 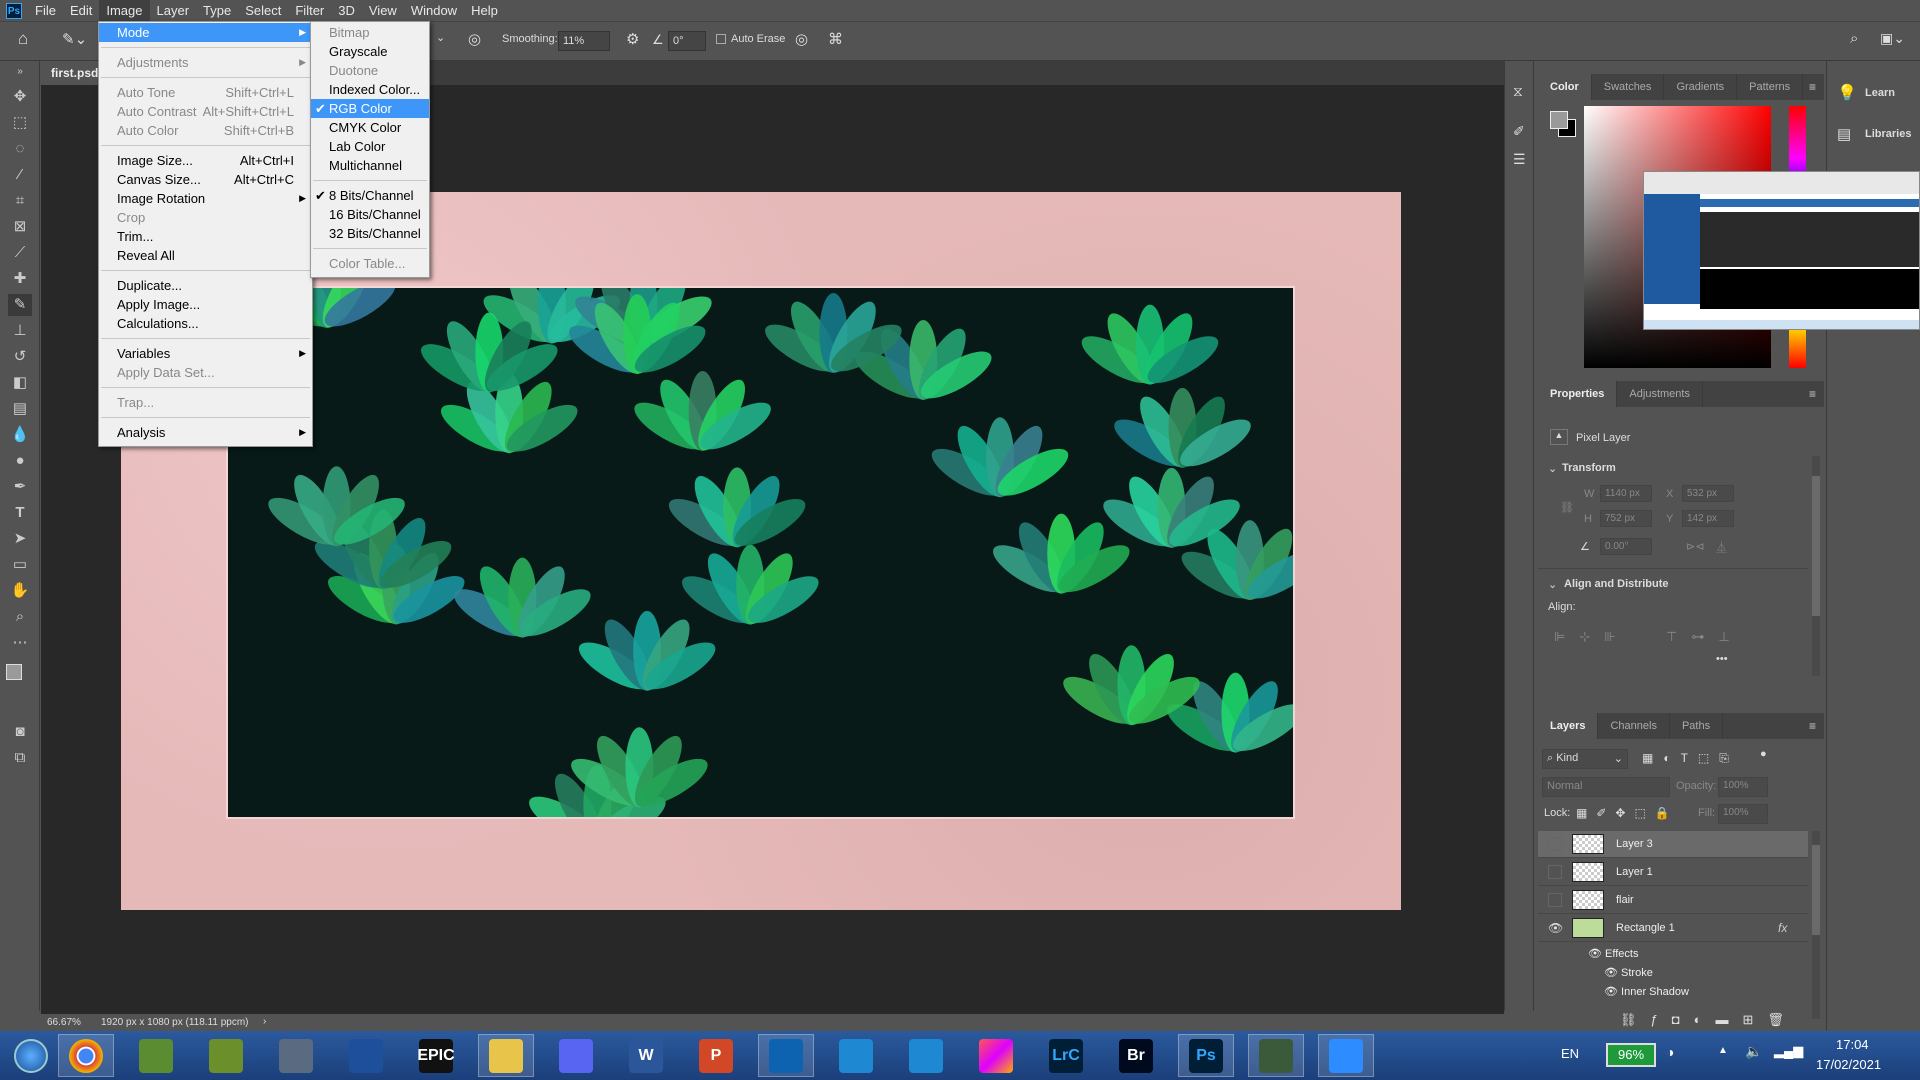 What do you see at coordinates (205, 198) in the screenshot?
I see `menu-item-image-rotation: Image Rotation ▶` at bounding box center [205, 198].